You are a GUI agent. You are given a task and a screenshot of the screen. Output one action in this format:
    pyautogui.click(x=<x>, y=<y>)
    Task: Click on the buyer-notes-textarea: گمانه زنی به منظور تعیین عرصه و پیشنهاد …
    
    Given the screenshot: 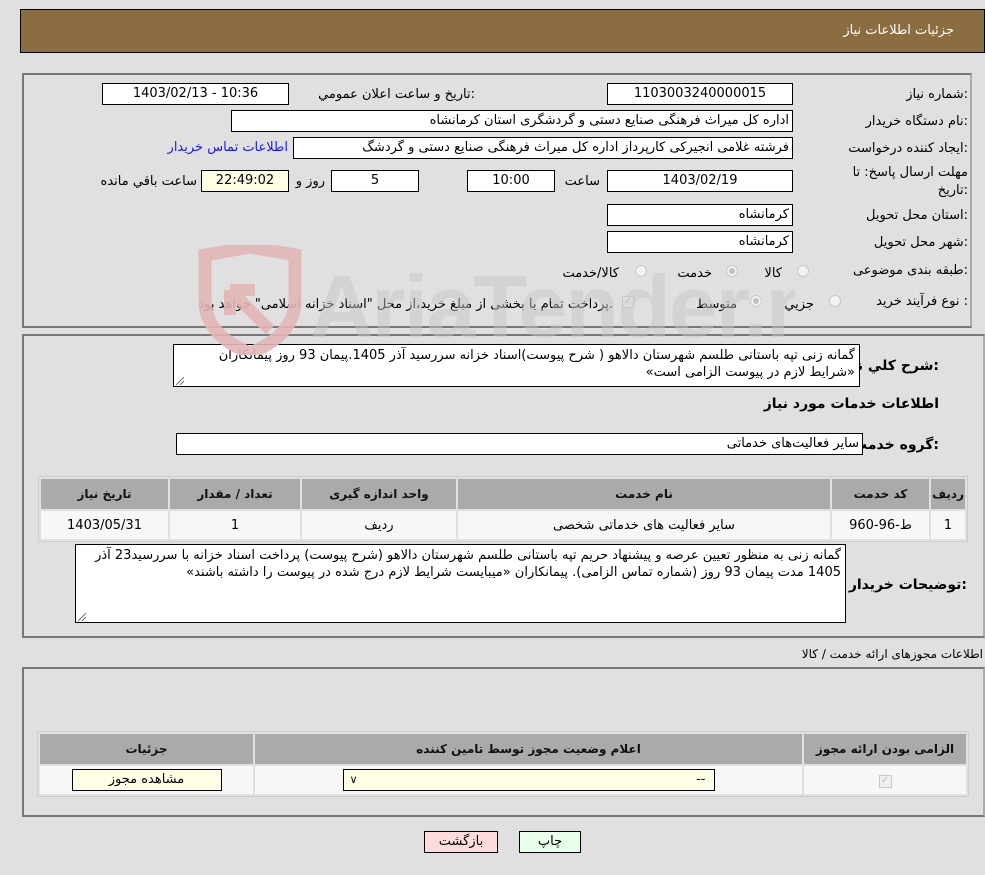 What is the action you would take?
    pyautogui.click(x=460, y=583)
    